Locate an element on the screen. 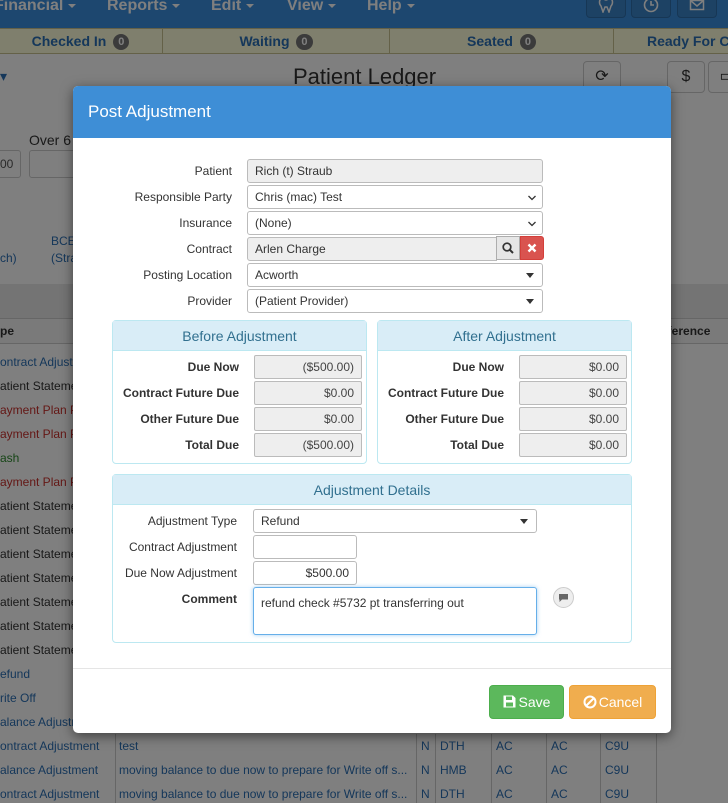 This screenshot has height=803, width=728. after-due-now-label: Due Now is located at coordinates (478, 367).